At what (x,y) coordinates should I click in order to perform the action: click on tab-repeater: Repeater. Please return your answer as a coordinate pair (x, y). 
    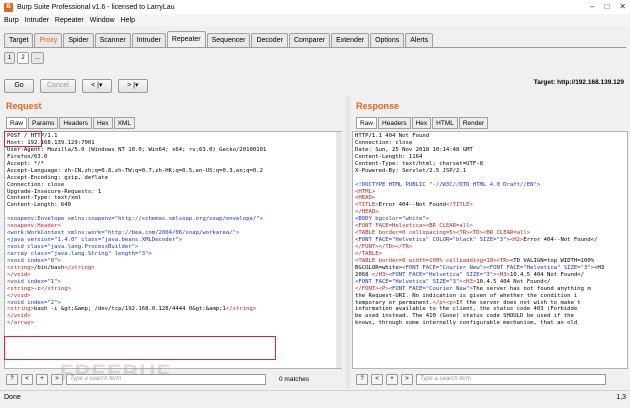
    Looking at the image, I should click on (186, 39).